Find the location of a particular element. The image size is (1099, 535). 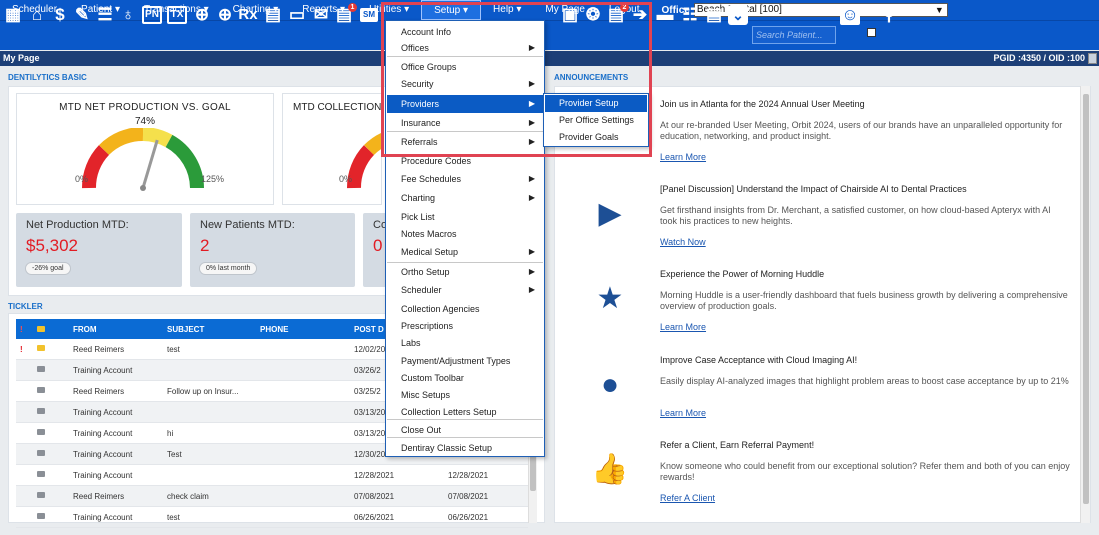

window-restore-icon is located at coordinates (1092, 58).